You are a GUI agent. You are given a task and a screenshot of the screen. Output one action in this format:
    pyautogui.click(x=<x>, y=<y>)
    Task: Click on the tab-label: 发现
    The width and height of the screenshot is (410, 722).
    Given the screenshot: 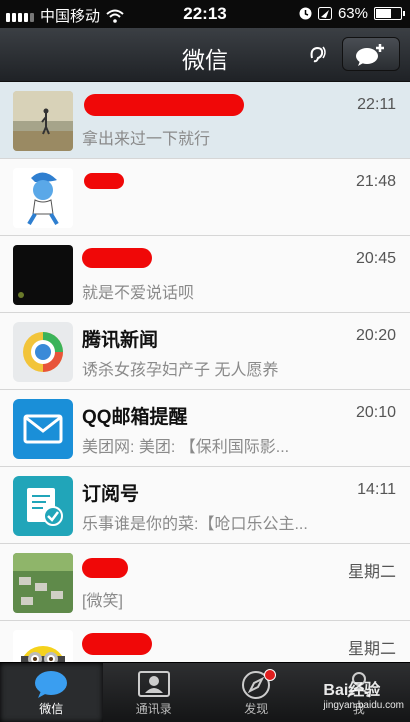 What is the action you would take?
    pyautogui.click(x=256, y=709)
    